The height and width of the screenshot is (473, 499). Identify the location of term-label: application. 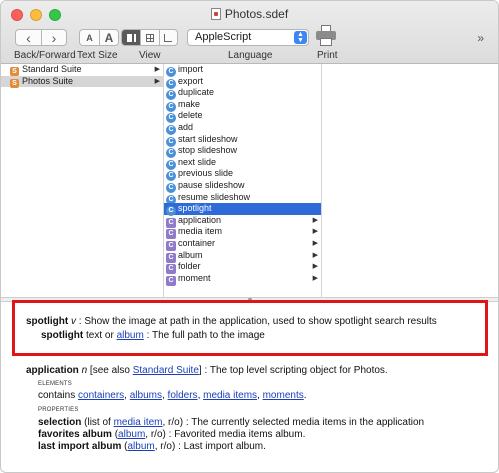
(200, 219).